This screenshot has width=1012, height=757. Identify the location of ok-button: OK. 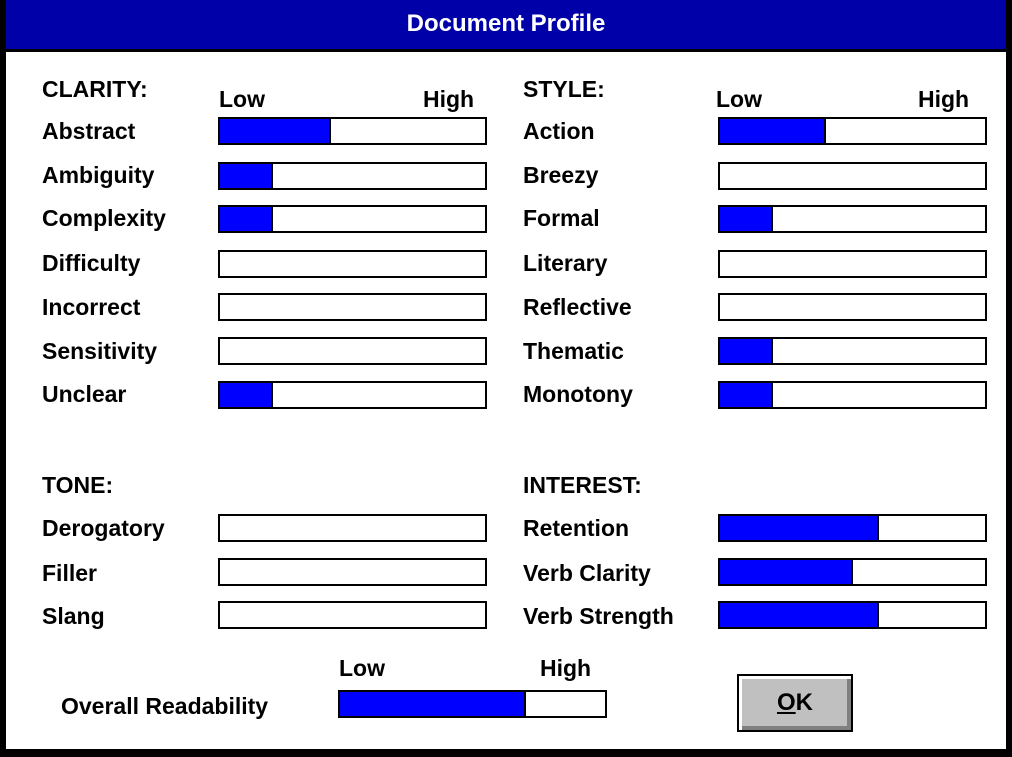
(795, 703).